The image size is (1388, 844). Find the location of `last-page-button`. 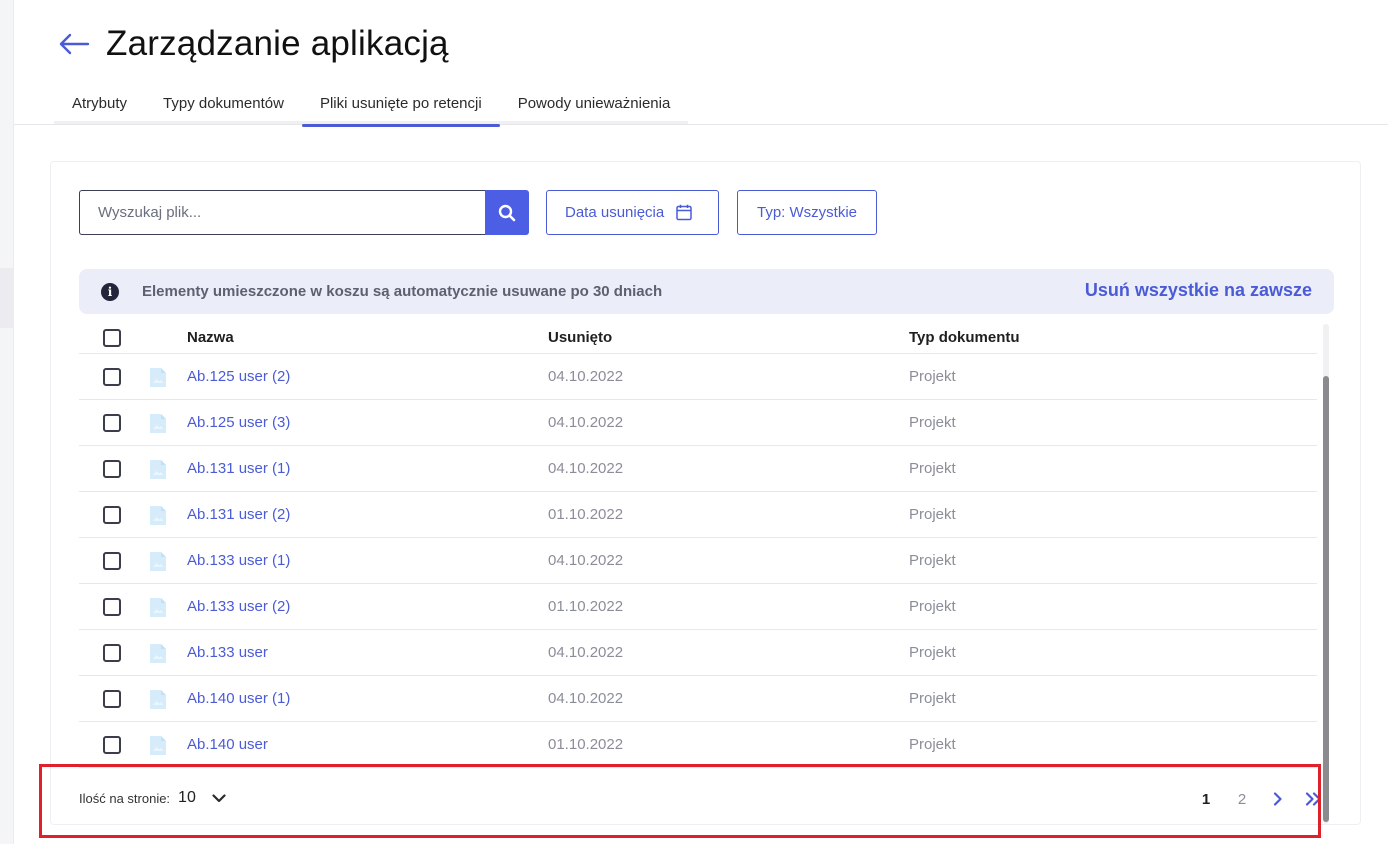

last-page-button is located at coordinates (1314, 799).